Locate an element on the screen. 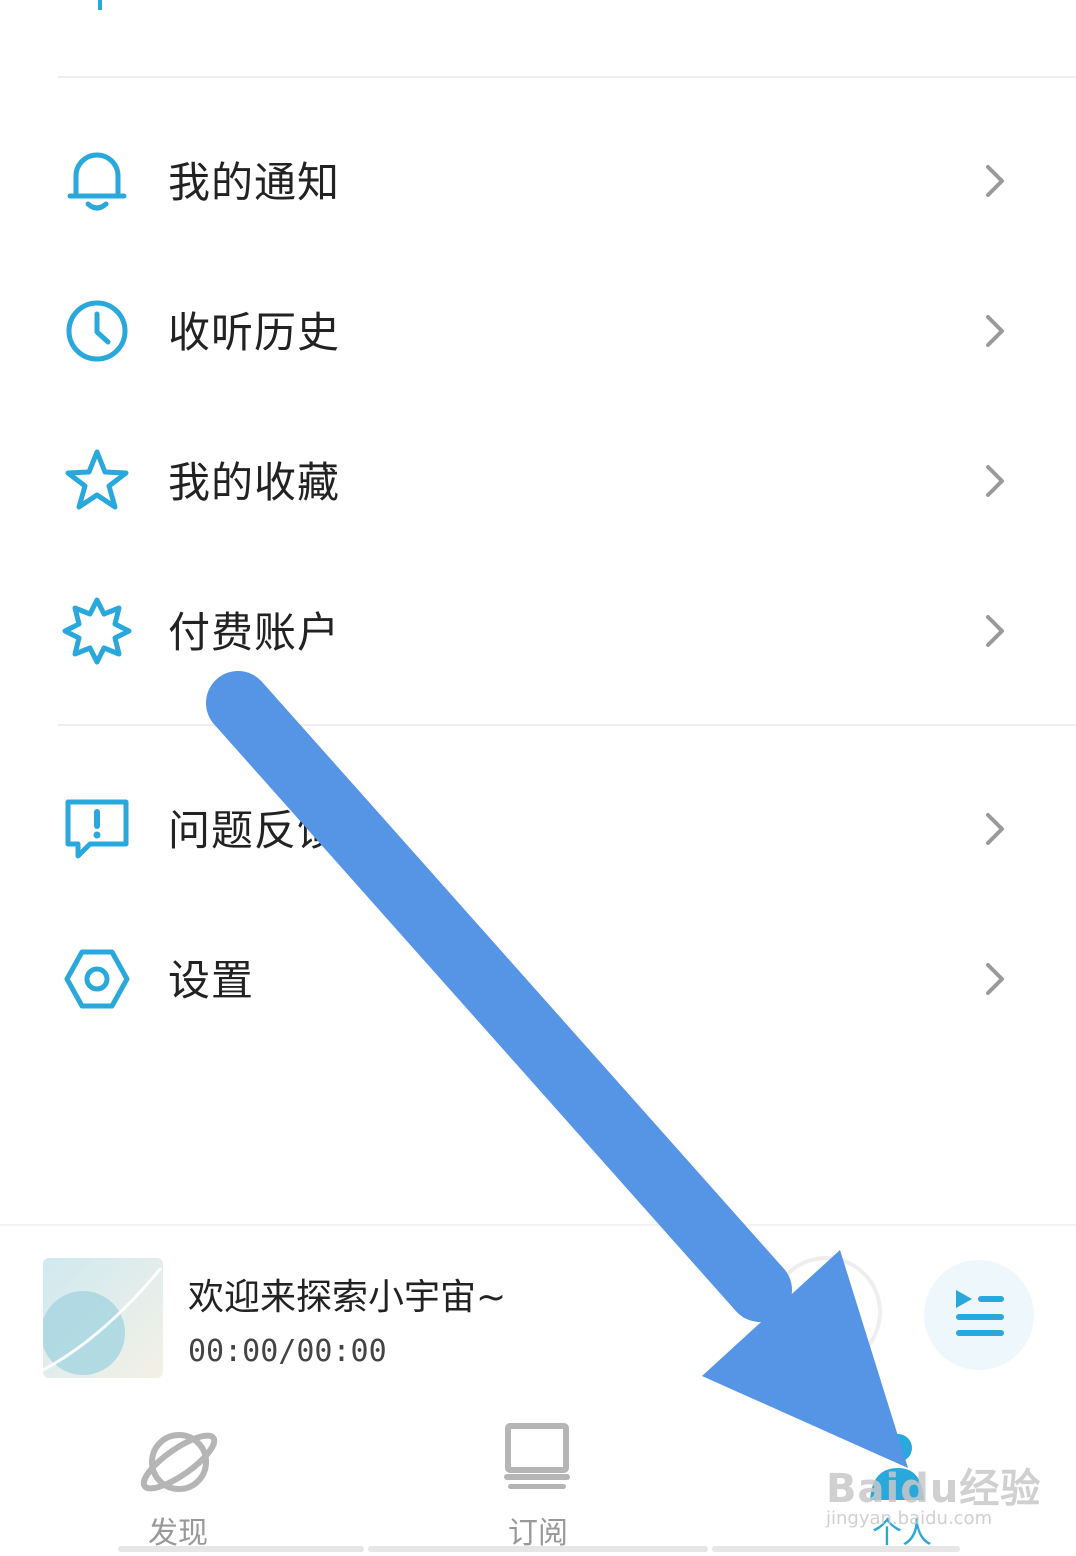 This screenshot has width=1076, height=1556. play-button is located at coordinates (826, 1312).